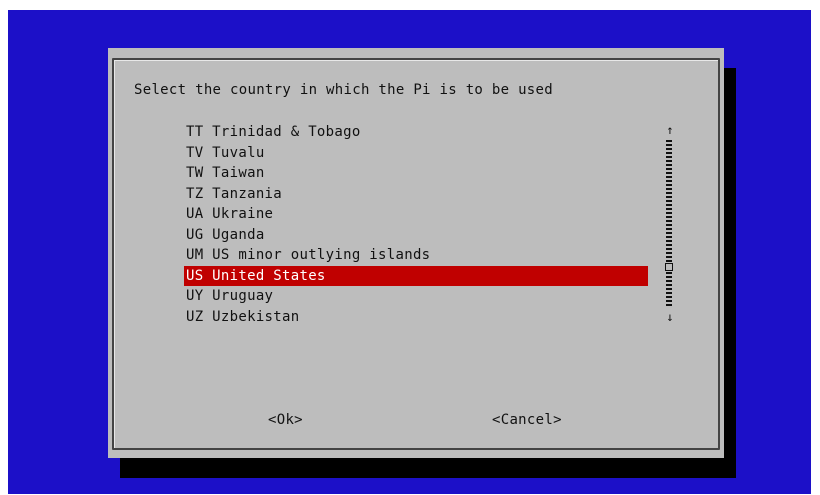  What do you see at coordinates (416, 214) in the screenshot?
I see `list-item: UA Ukraine` at bounding box center [416, 214].